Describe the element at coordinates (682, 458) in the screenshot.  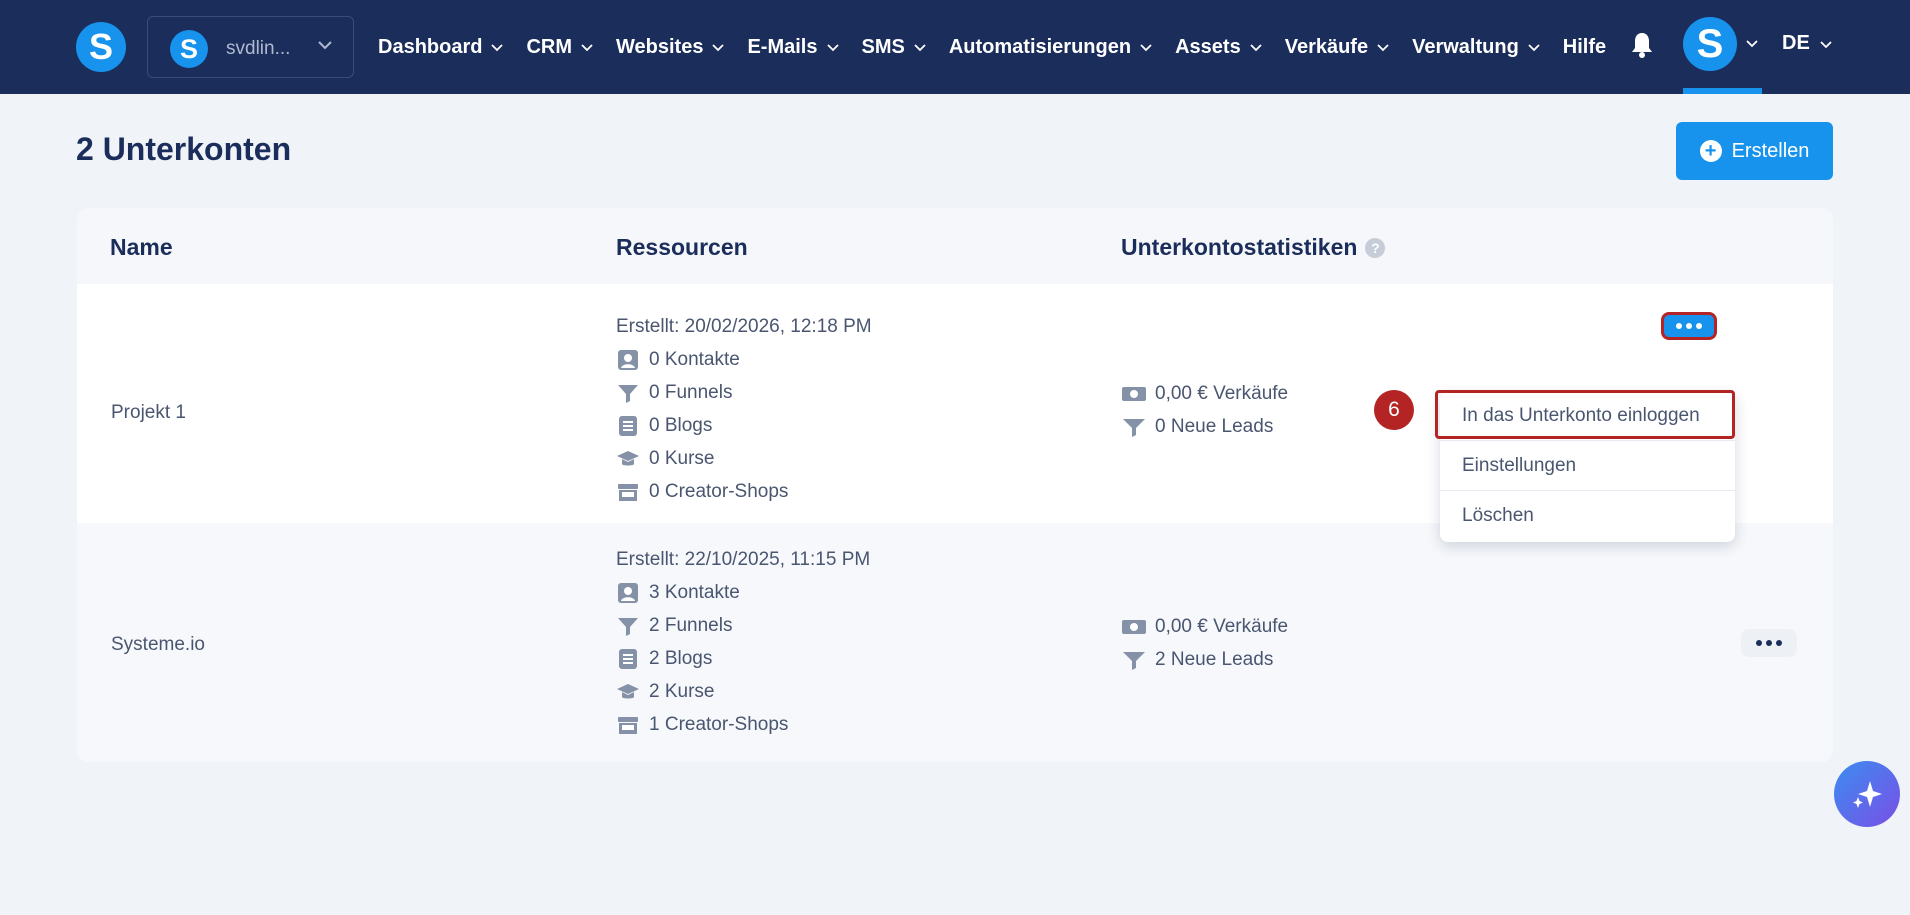
I see `courses-count: 0 Kurse` at that location.